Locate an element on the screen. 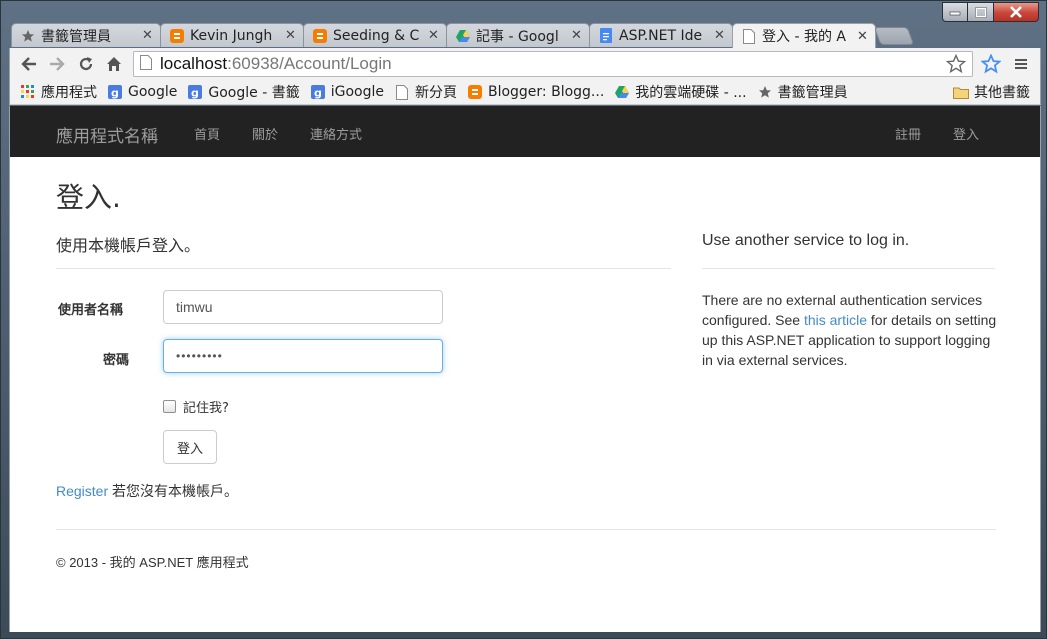 This screenshot has width=1047, height=639. bookmark-extension-button is located at coordinates (991, 64).